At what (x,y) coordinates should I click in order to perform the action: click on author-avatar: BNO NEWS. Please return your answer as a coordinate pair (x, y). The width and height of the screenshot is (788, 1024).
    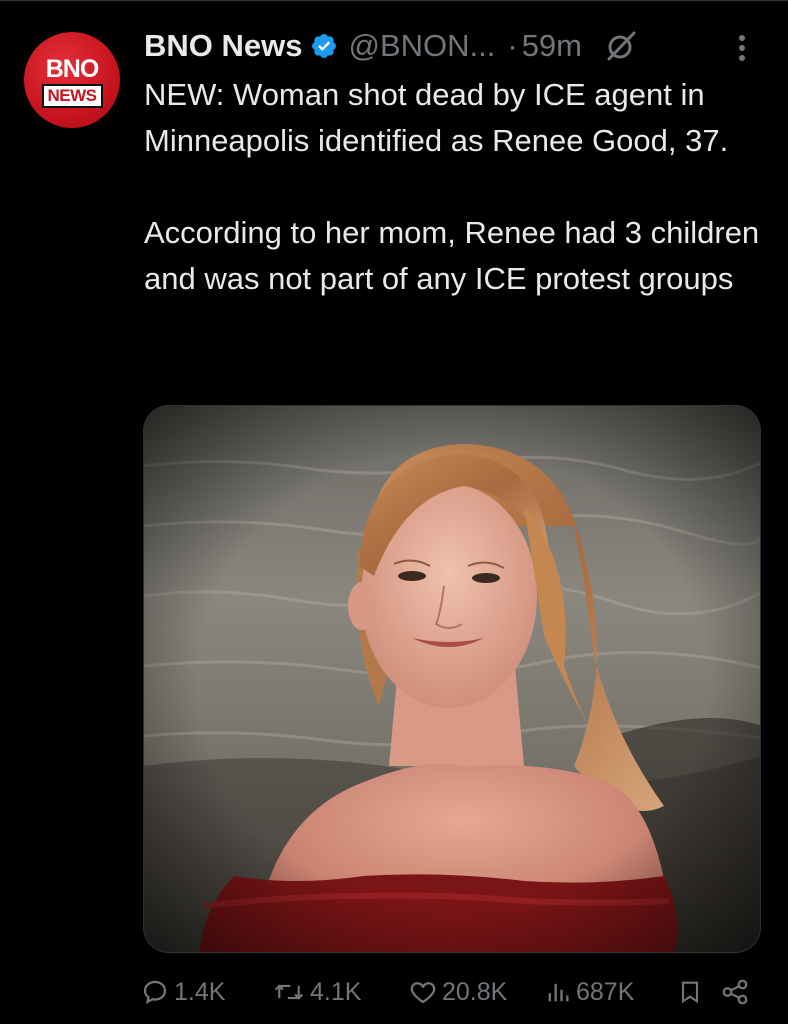
    Looking at the image, I should click on (72, 80).